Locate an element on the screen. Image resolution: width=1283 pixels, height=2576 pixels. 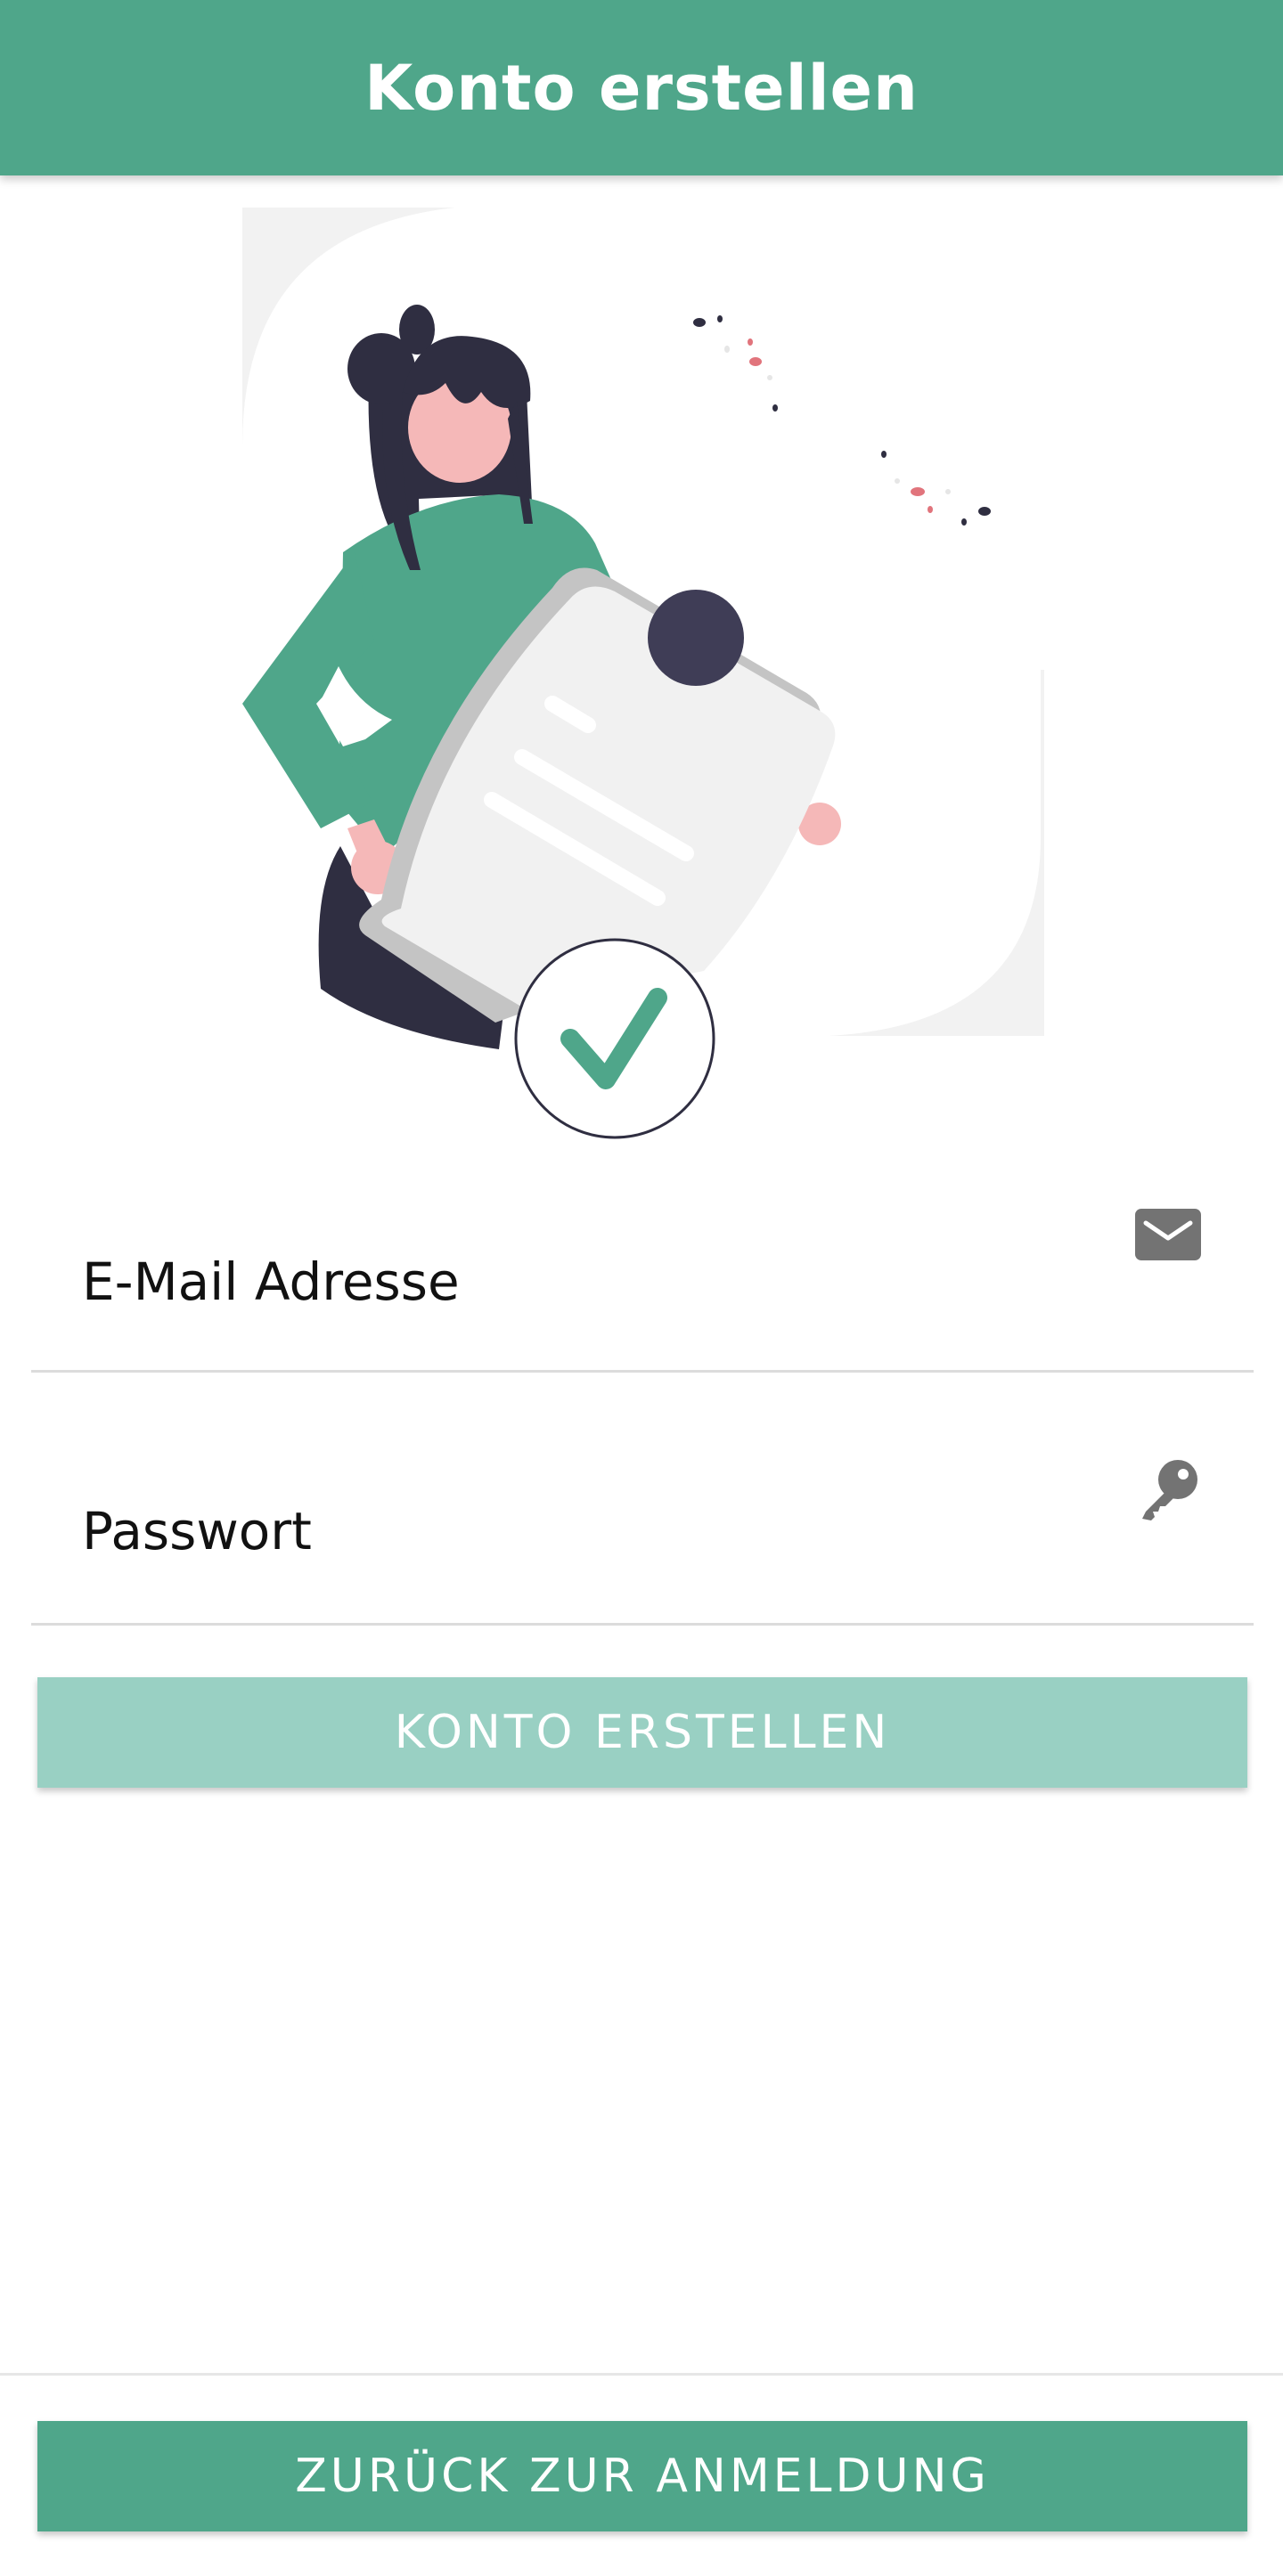
email-label: E-Mail Adresse is located at coordinates (271, 1282).